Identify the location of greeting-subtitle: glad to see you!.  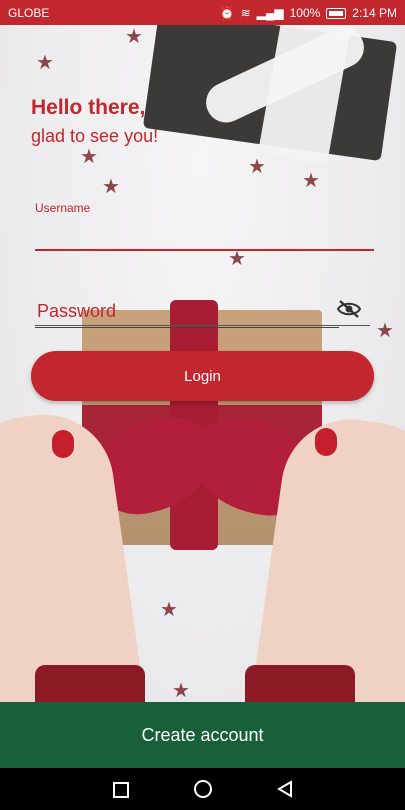
(95, 136).